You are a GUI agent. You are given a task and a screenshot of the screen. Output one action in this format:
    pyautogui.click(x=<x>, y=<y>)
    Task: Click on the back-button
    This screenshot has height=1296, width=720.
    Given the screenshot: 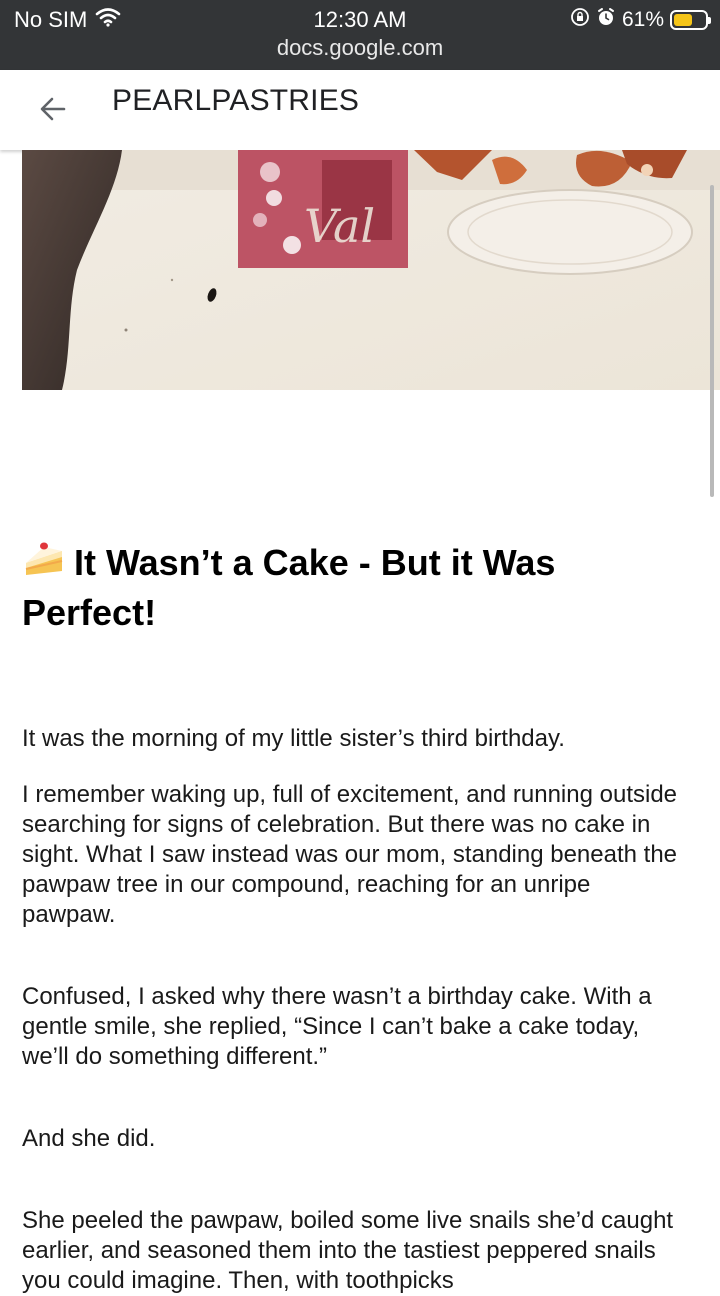 What is the action you would take?
    pyautogui.click(x=53, y=109)
    